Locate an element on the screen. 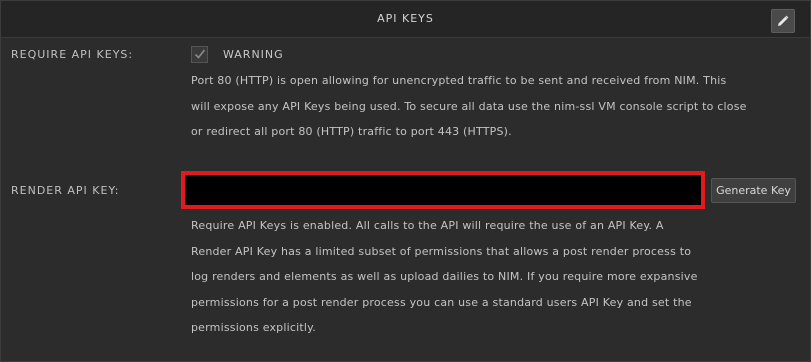  warning-title: WARNING is located at coordinates (253, 54).